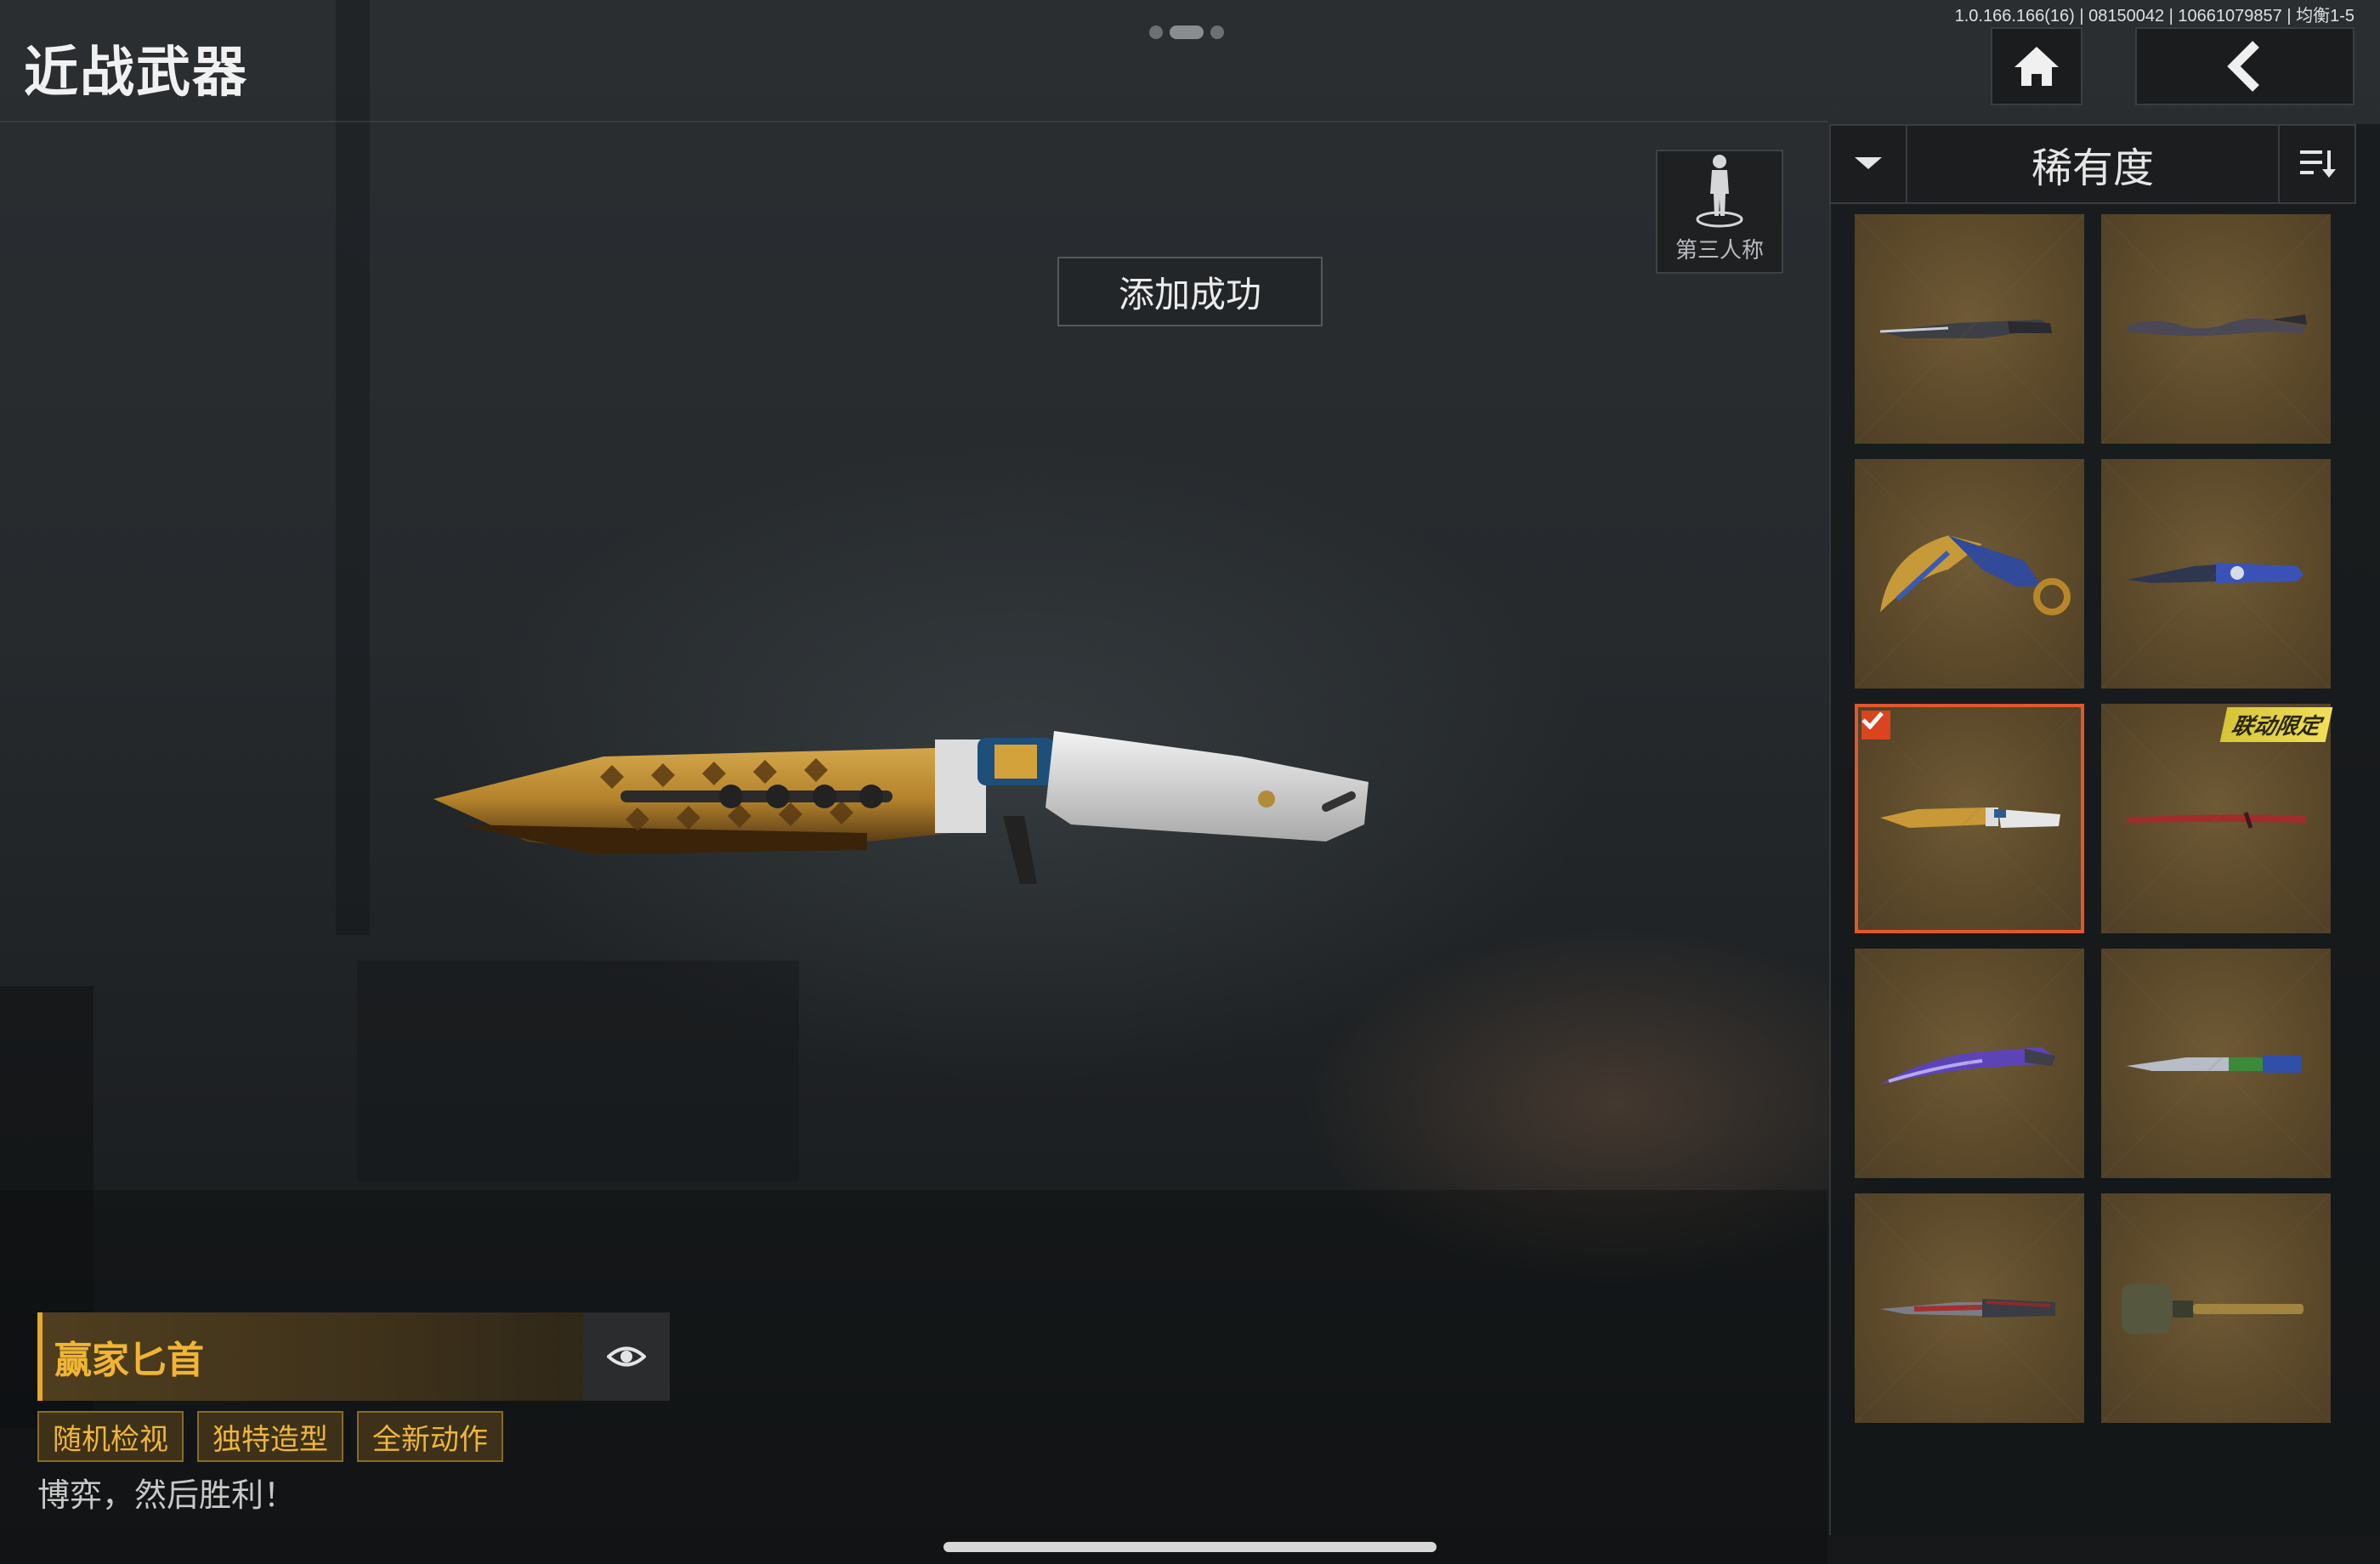 This screenshot has width=2380, height=1564. What do you see at coordinates (2213, 1309) in the screenshot?
I see `shovel-icon` at bounding box center [2213, 1309].